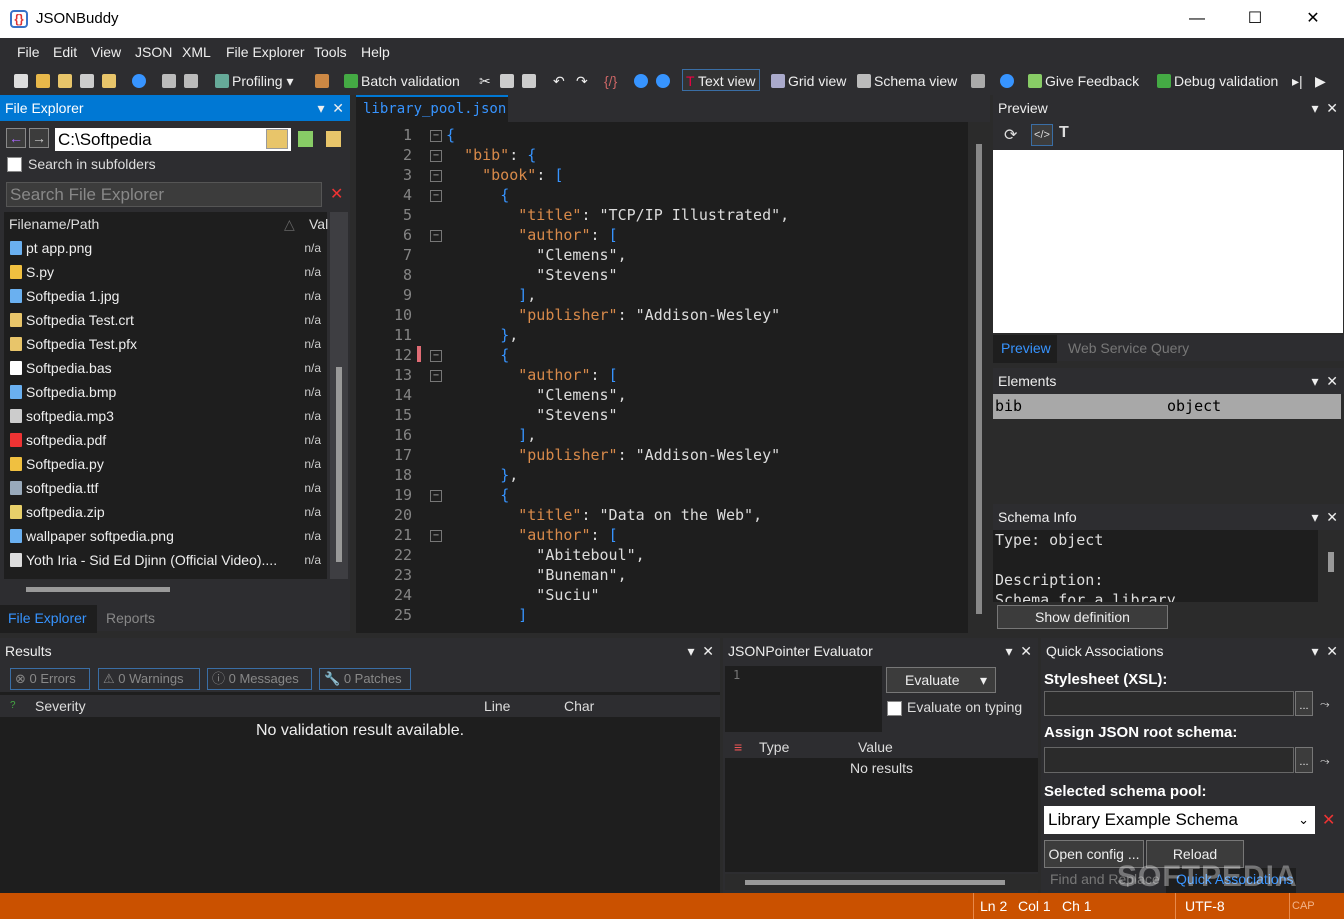 The height and width of the screenshot is (919, 1344). I want to click on col-line: Line, so click(497, 706).